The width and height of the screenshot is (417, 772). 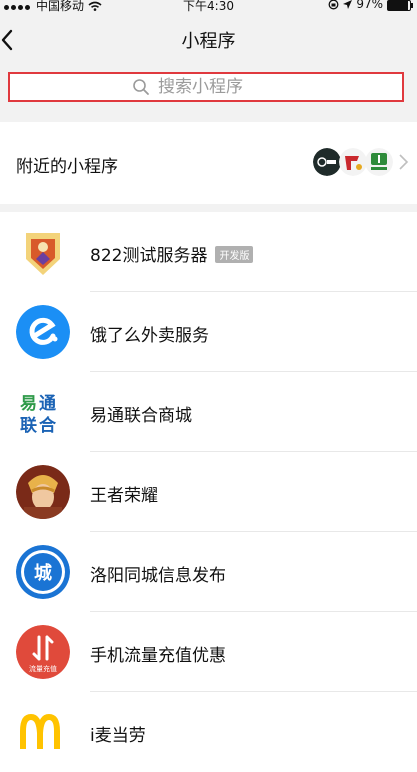 What do you see at coordinates (369, 5) in the screenshot?
I see `battery-percent: 97%` at bounding box center [369, 5].